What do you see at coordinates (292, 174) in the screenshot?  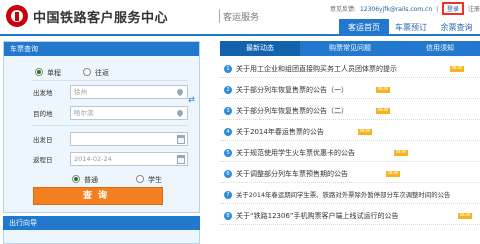 I see `news-link: 关于调整部分列车车票预售期的公告` at bounding box center [292, 174].